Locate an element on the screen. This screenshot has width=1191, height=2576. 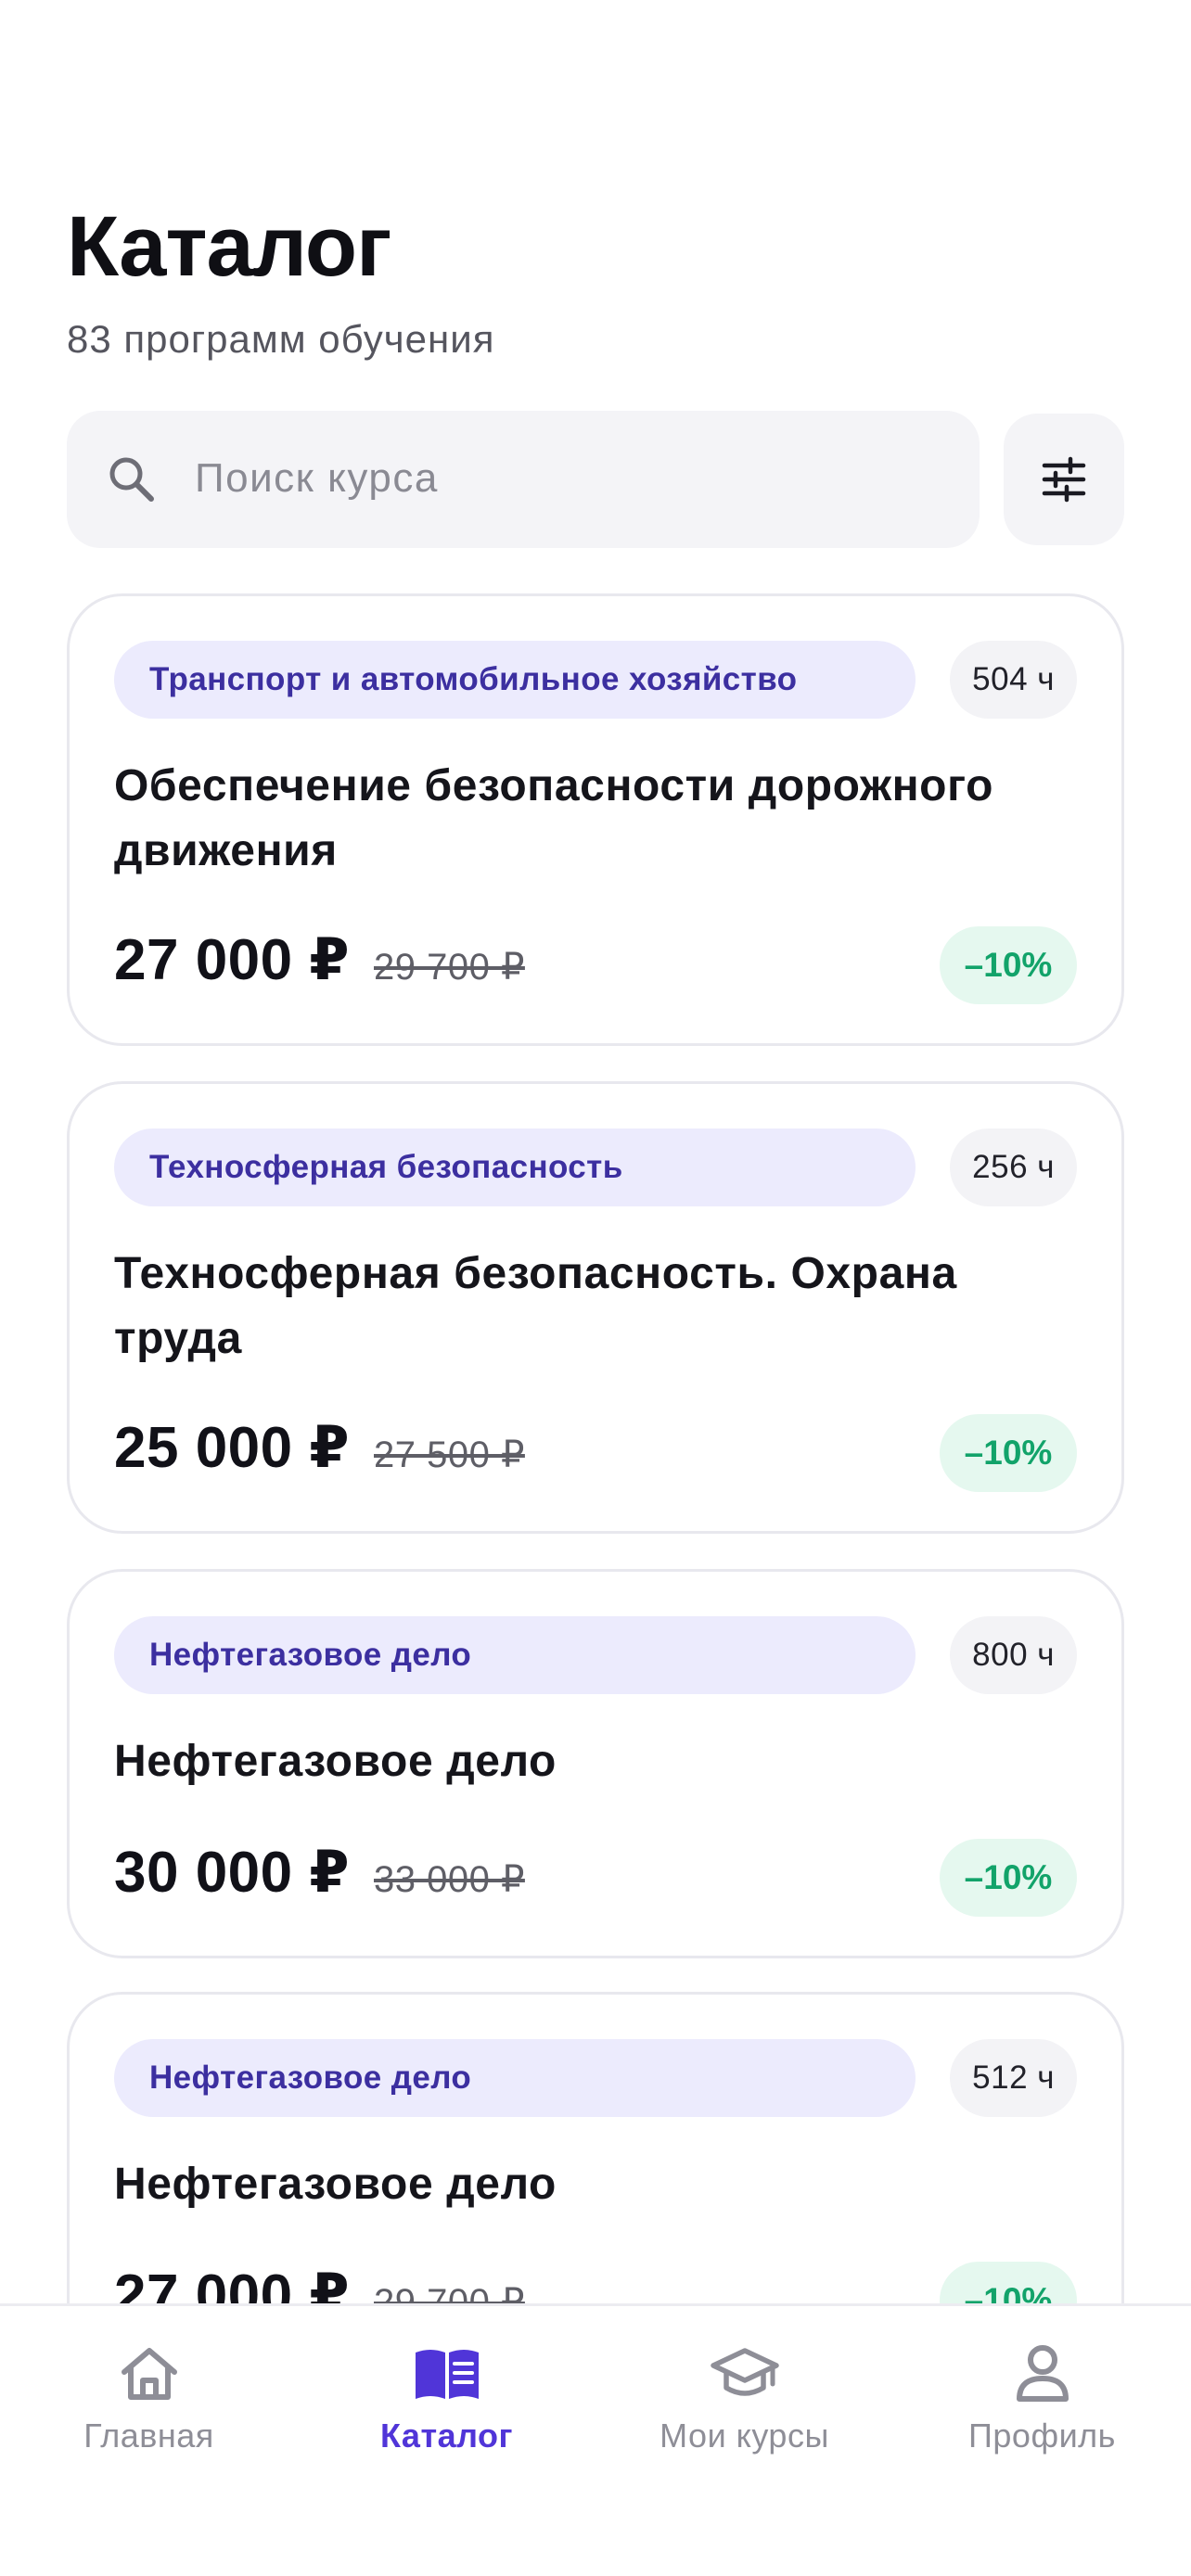
nav-item-profile: Профиль is located at coordinates (1042, 2399).